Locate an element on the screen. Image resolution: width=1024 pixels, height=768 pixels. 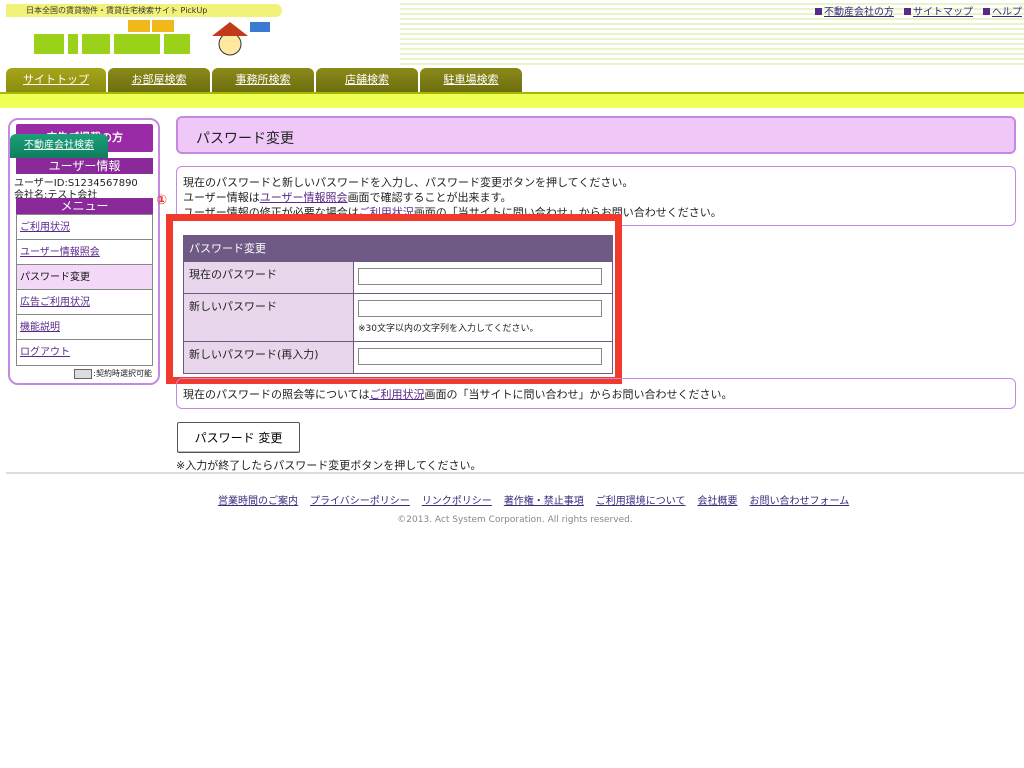
inquiry-text: 現在のパスワードの照会等については is located at coordinates (276, 394).